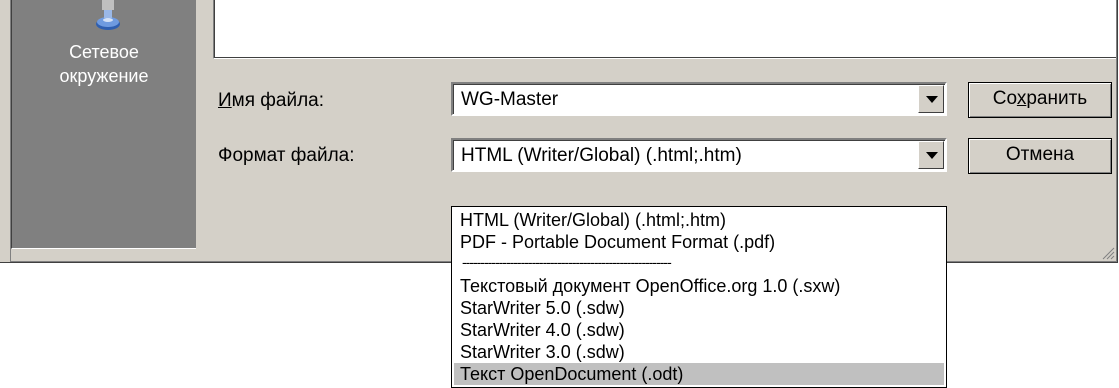 This screenshot has width=1119, height=388. I want to click on places-bar: Сетевое окружение, so click(103, 124).